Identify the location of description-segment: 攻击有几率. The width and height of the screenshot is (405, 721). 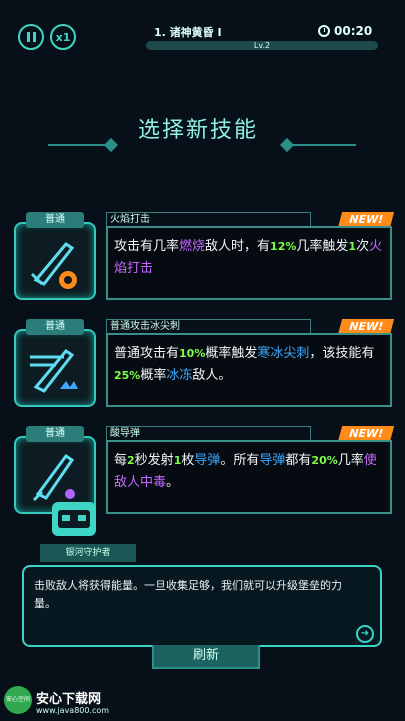
(147, 246).